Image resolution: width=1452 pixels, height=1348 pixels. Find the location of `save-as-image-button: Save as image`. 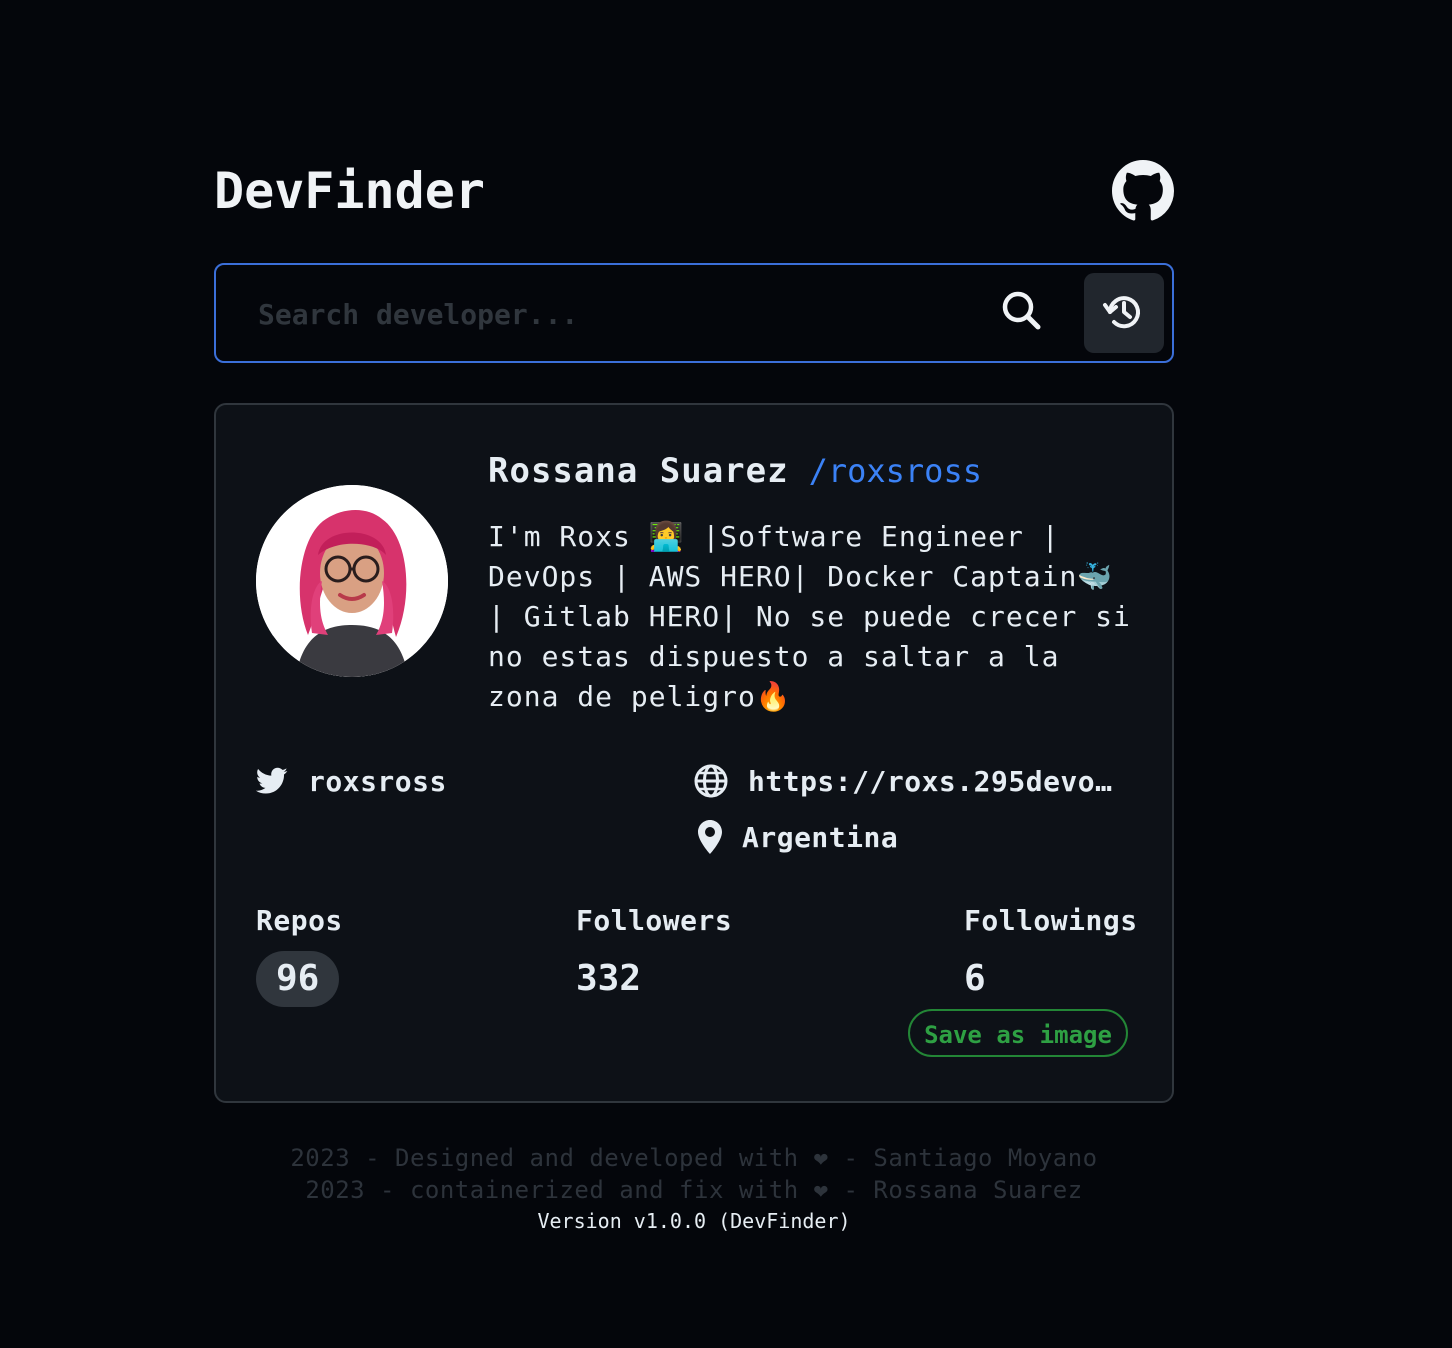

save-as-image-button: Save as image is located at coordinates (1018, 1033).